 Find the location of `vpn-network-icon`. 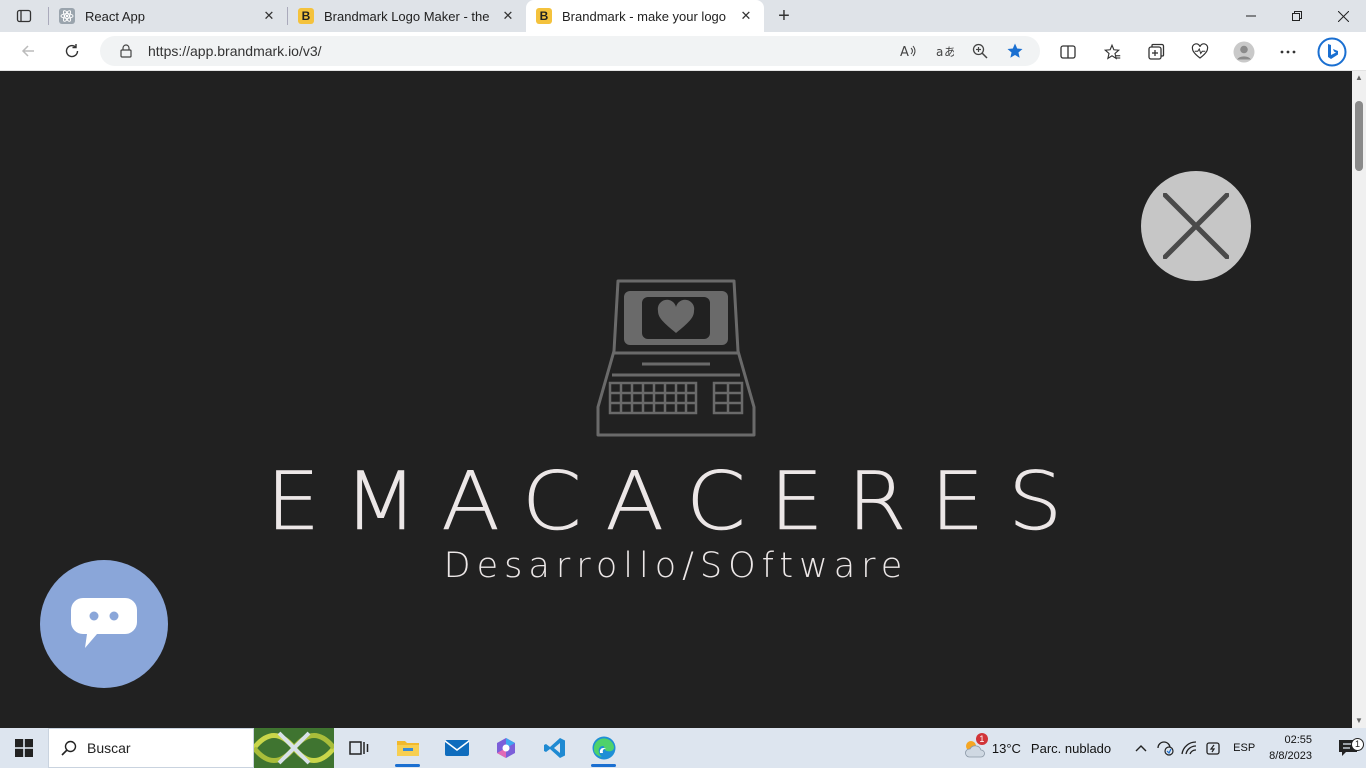

vpn-network-icon is located at coordinates (1165, 748).